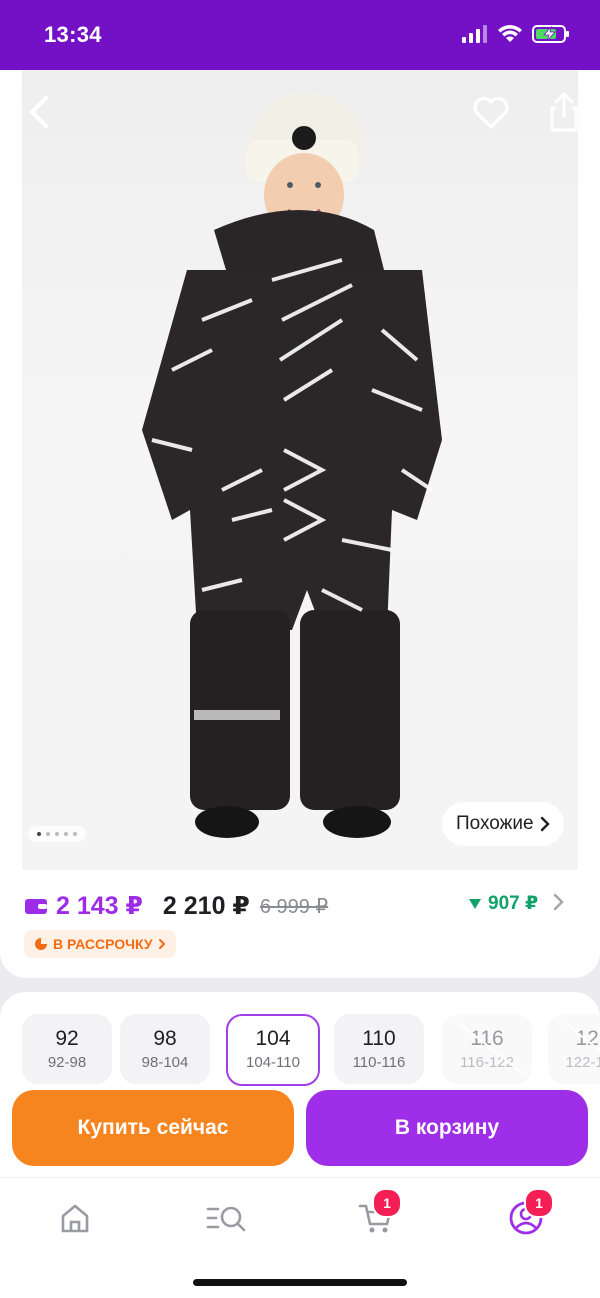 The width and height of the screenshot is (600, 1298). I want to click on wifi-icon, so click(510, 33).